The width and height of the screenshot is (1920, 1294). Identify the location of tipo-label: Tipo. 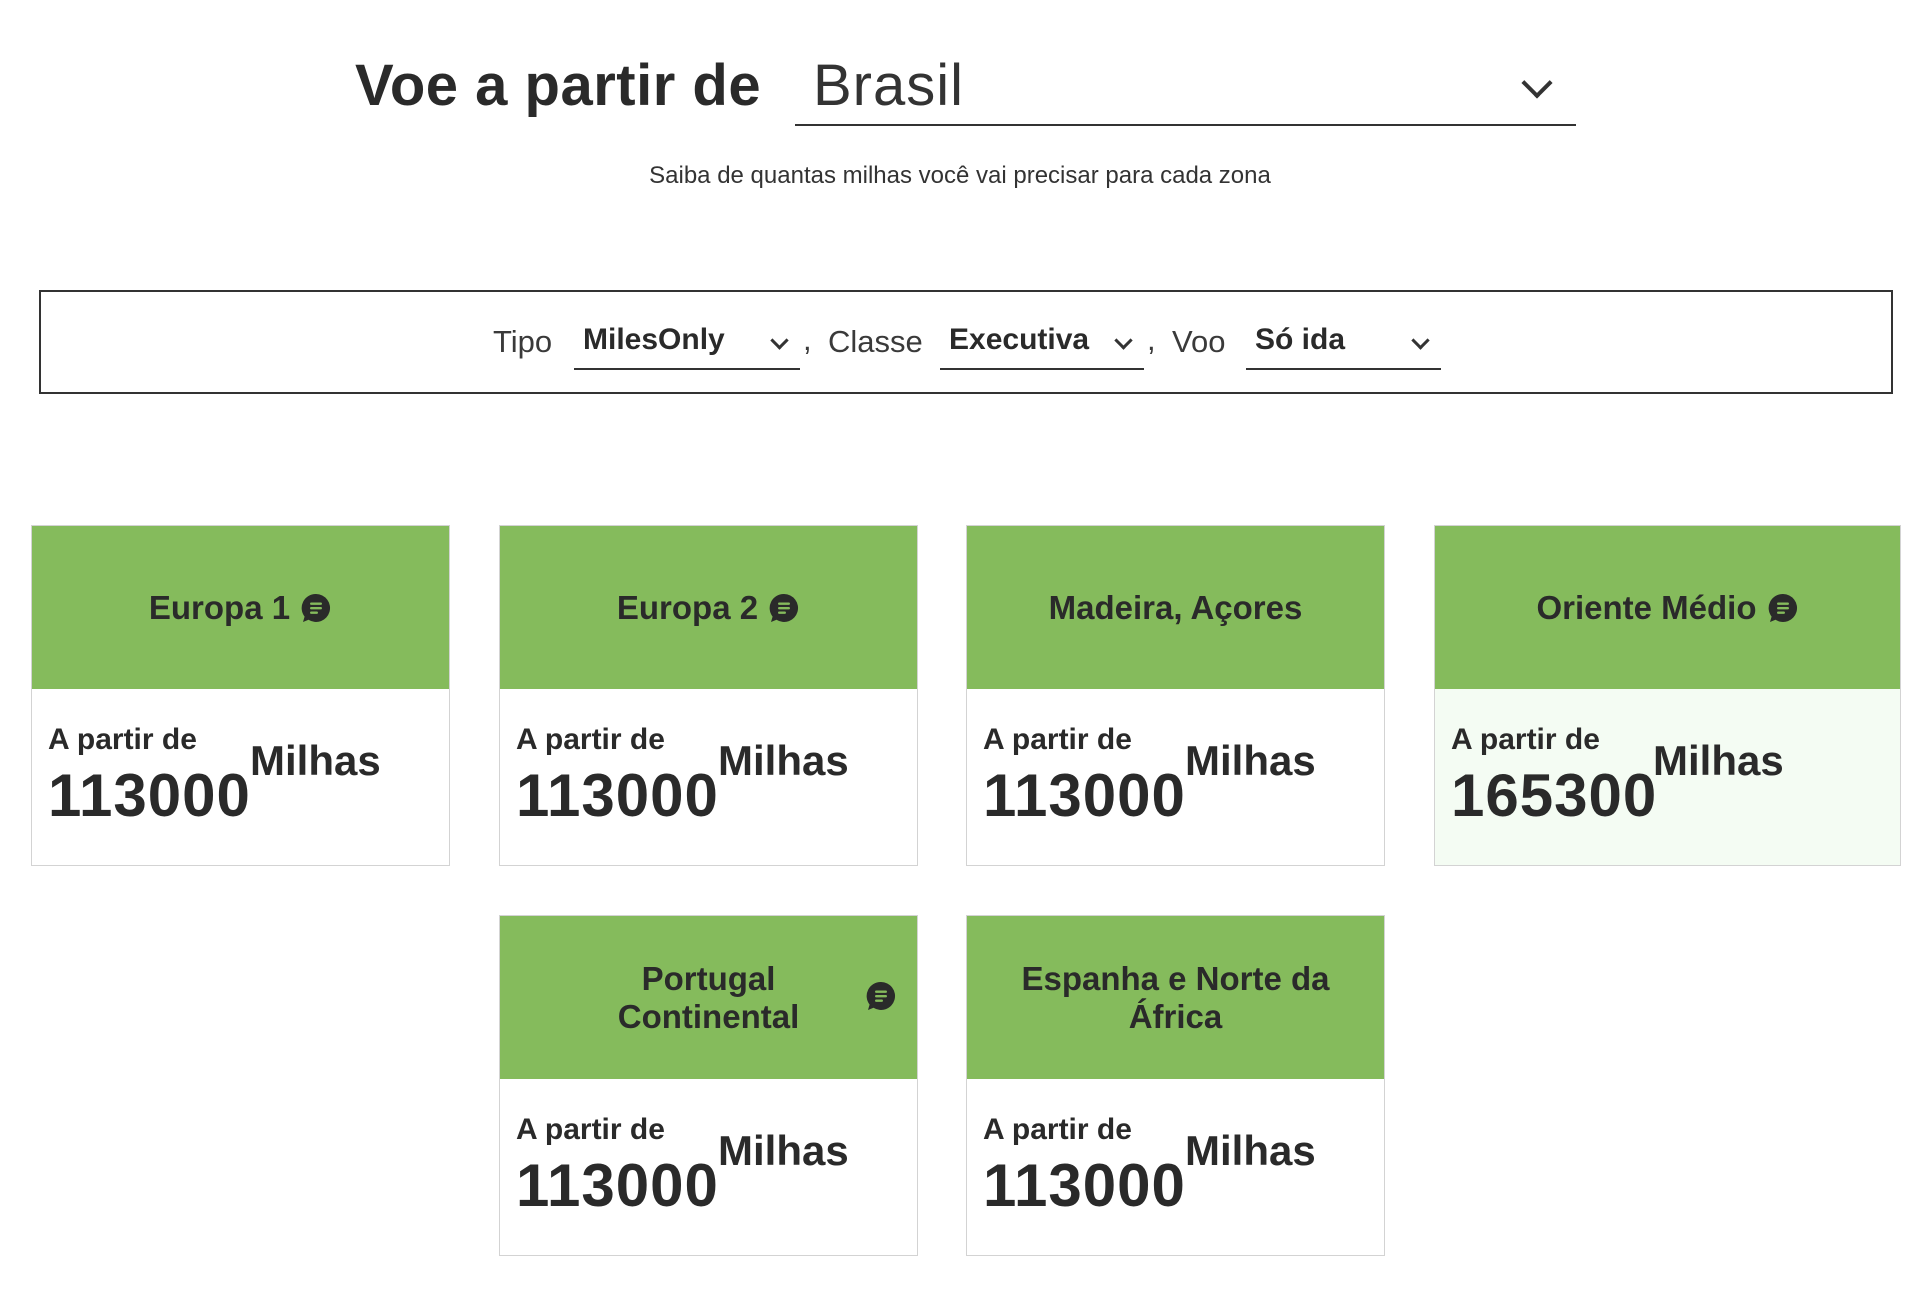
(523, 341).